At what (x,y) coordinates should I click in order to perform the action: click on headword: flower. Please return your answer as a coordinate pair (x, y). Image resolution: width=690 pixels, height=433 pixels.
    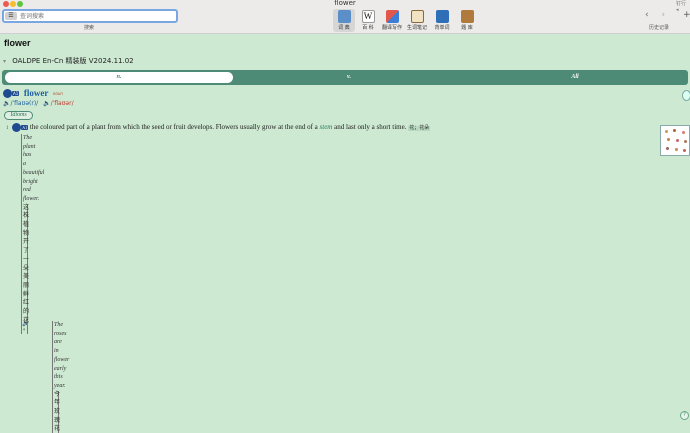
    Looking at the image, I should click on (36, 93).